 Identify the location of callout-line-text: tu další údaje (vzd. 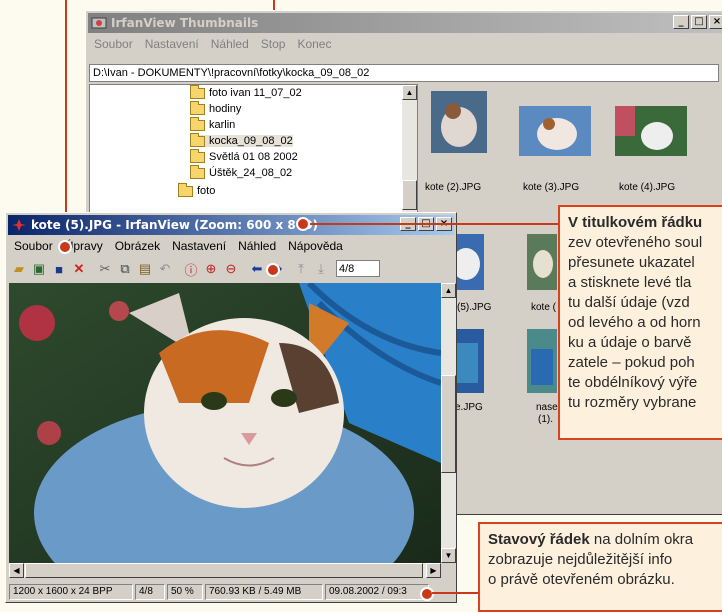
(629, 302).